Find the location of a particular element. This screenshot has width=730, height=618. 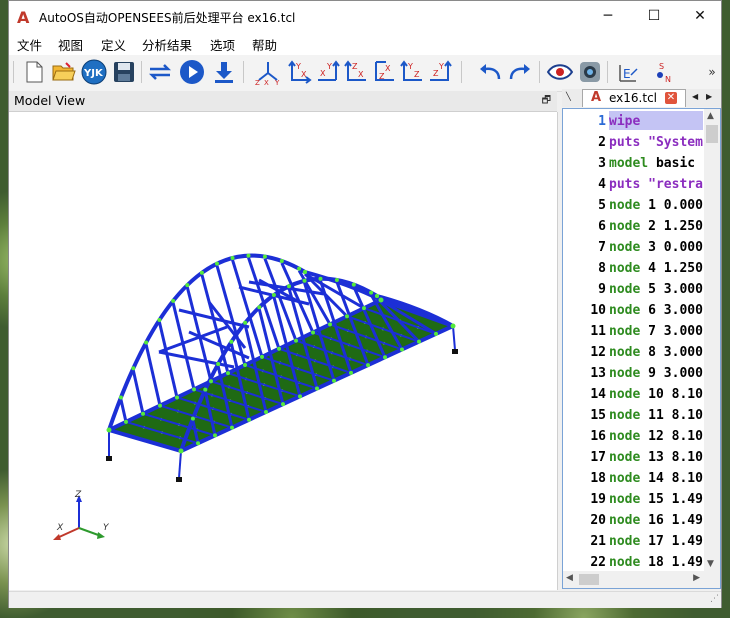

svg-text: E is located at coordinates (627, 74).